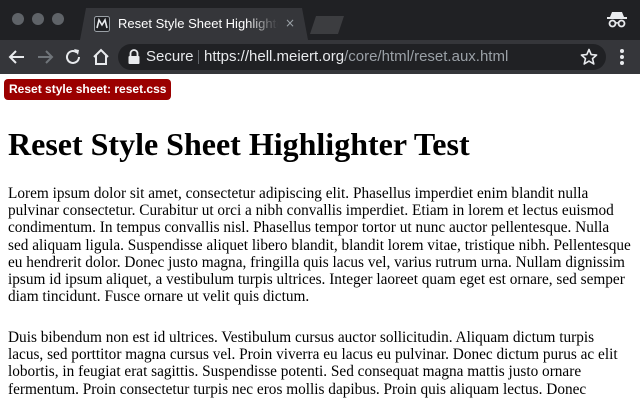 This screenshot has height=400, width=640. I want to click on address-separator, so click(198, 57).